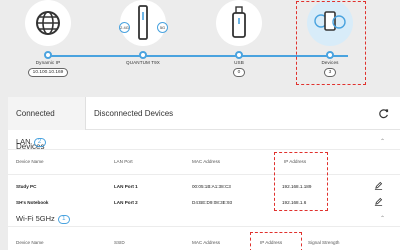  Describe the element at coordinates (126, 186) in the screenshot. I see `table-row-port: LAN Port 1` at that location.